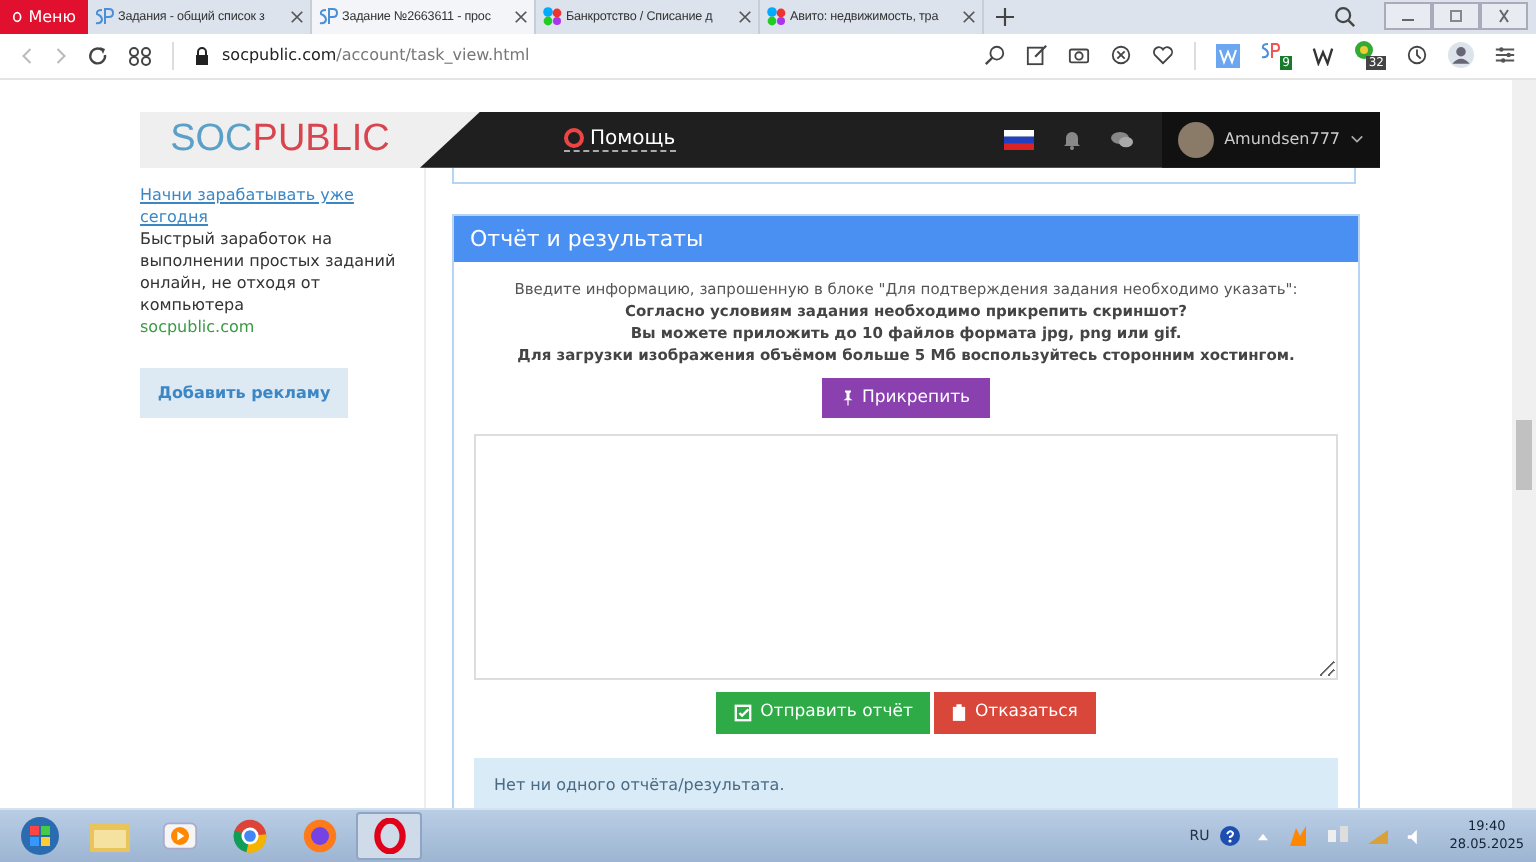  Describe the element at coordinates (1270, 50) in the screenshot. I see `sp-logo-icon` at that location.